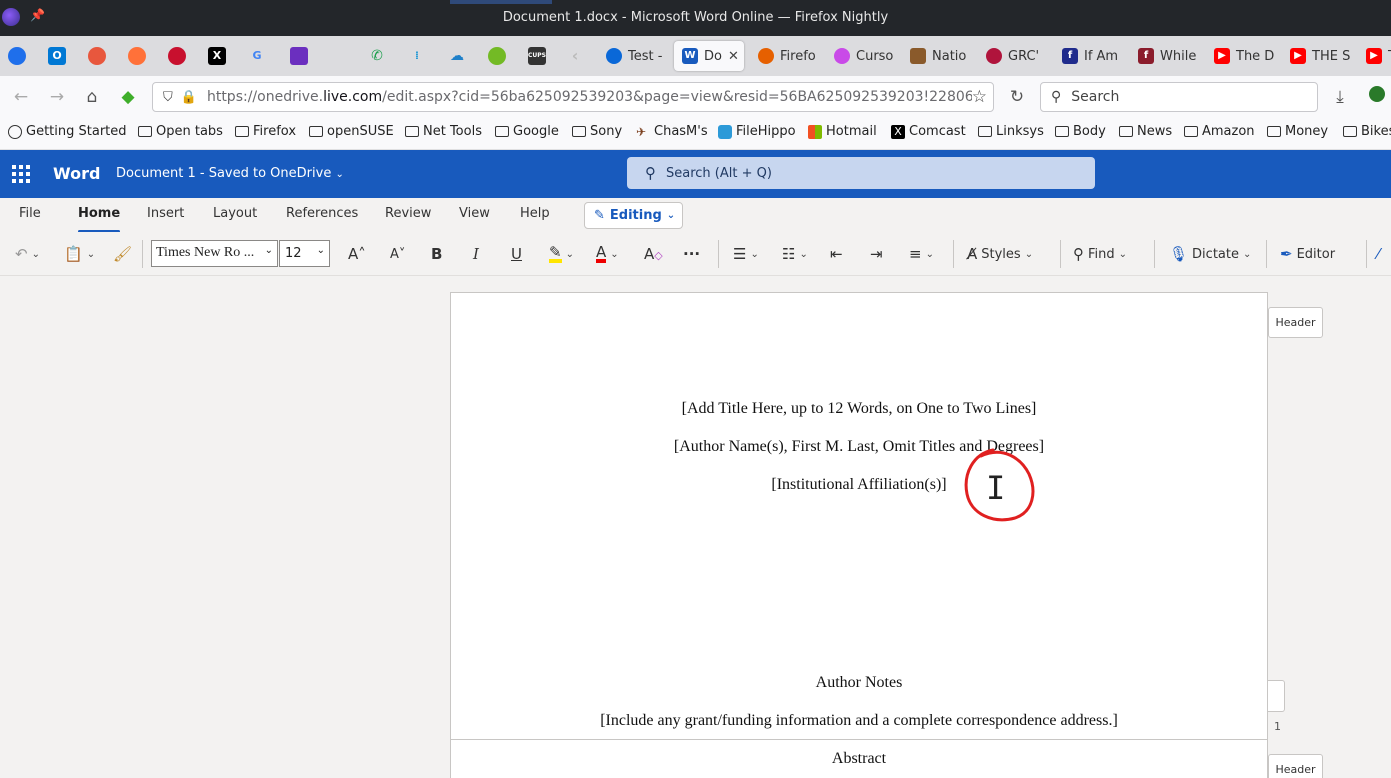 The height and width of the screenshot is (778, 1391). I want to click on back-arrow-icon: ←, so click(21, 97).